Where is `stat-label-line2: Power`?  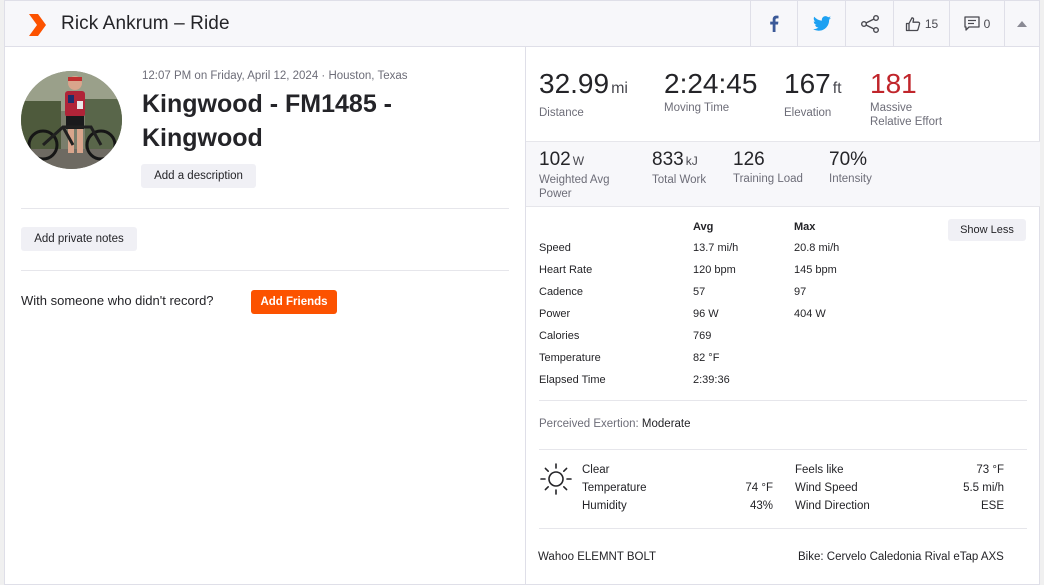 stat-label-line2: Power is located at coordinates (555, 194).